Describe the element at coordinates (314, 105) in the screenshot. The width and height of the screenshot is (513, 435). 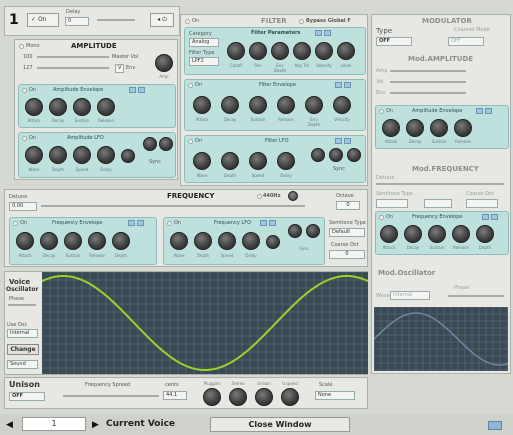
I see `filter-env-knob-env-depth` at that location.